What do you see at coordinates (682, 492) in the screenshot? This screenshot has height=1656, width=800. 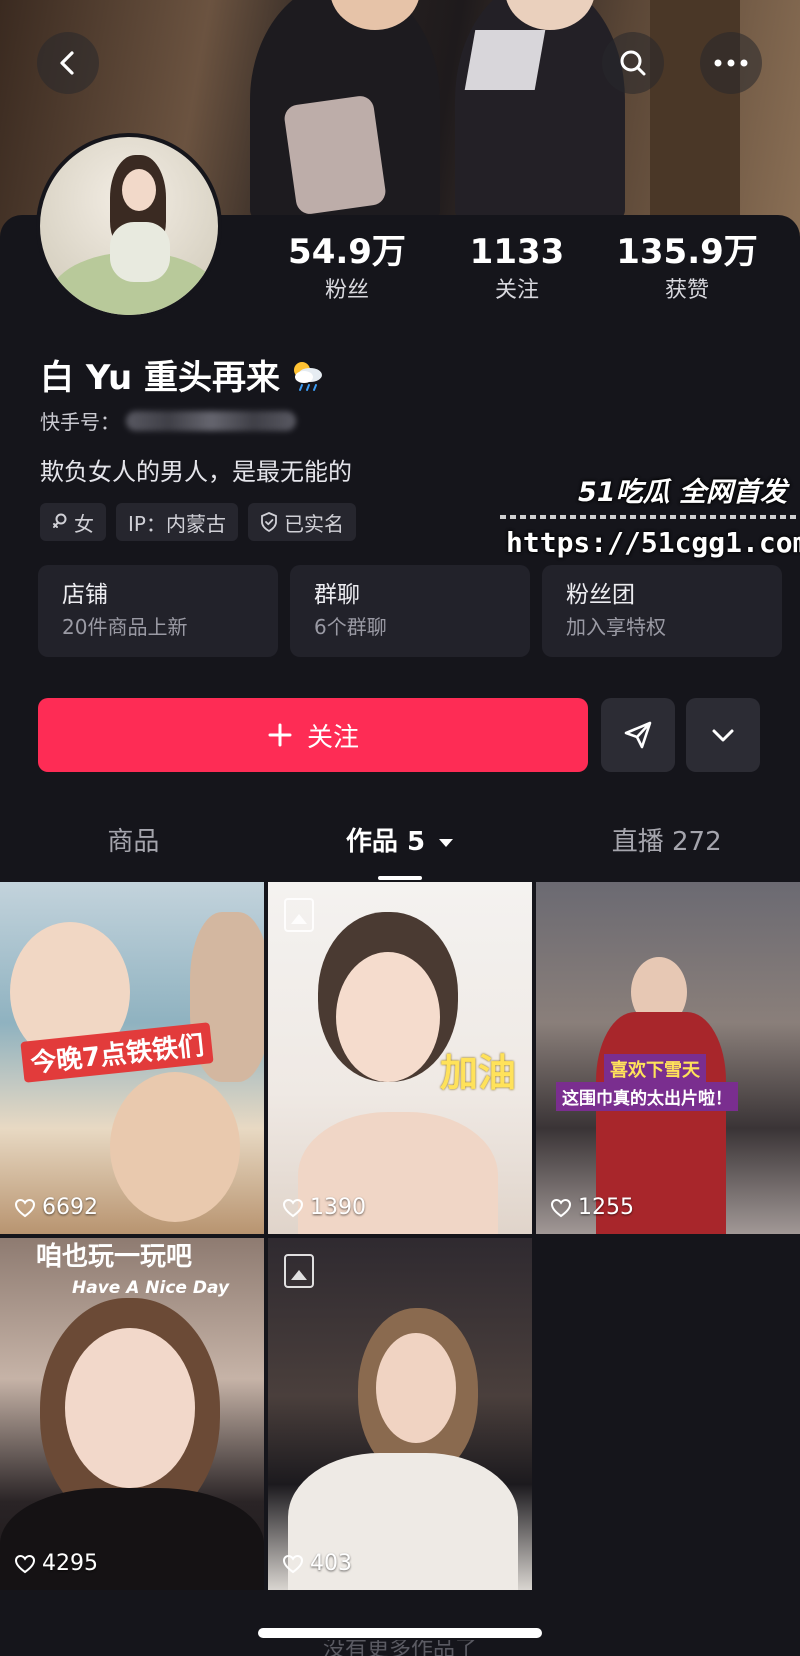 I see `watermark-title: 51吃瓜 全网首发` at bounding box center [682, 492].